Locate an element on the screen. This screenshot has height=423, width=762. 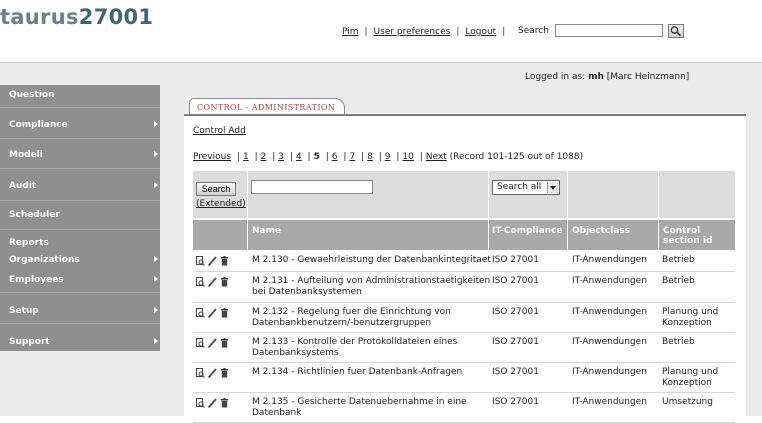
search-button: Search is located at coordinates (216, 189).